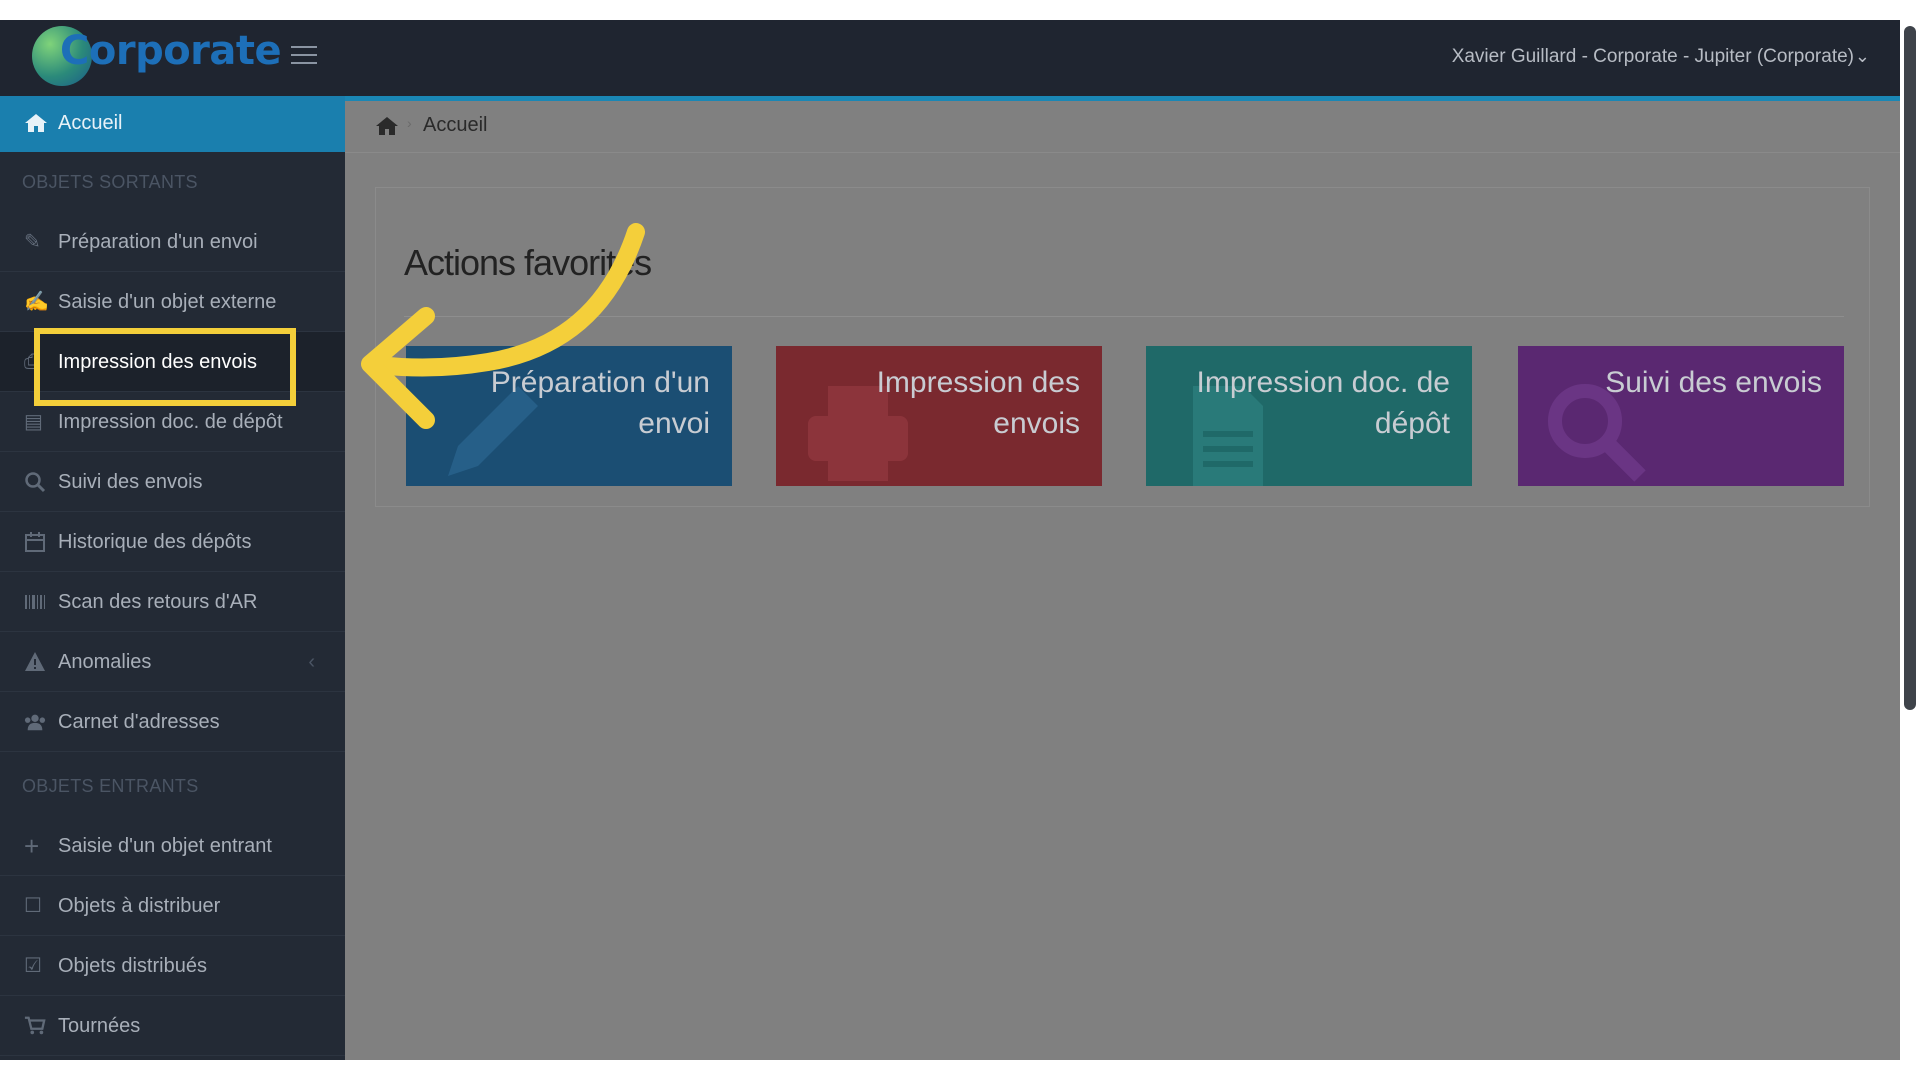  I want to click on plus-icon: +, so click(32, 846).